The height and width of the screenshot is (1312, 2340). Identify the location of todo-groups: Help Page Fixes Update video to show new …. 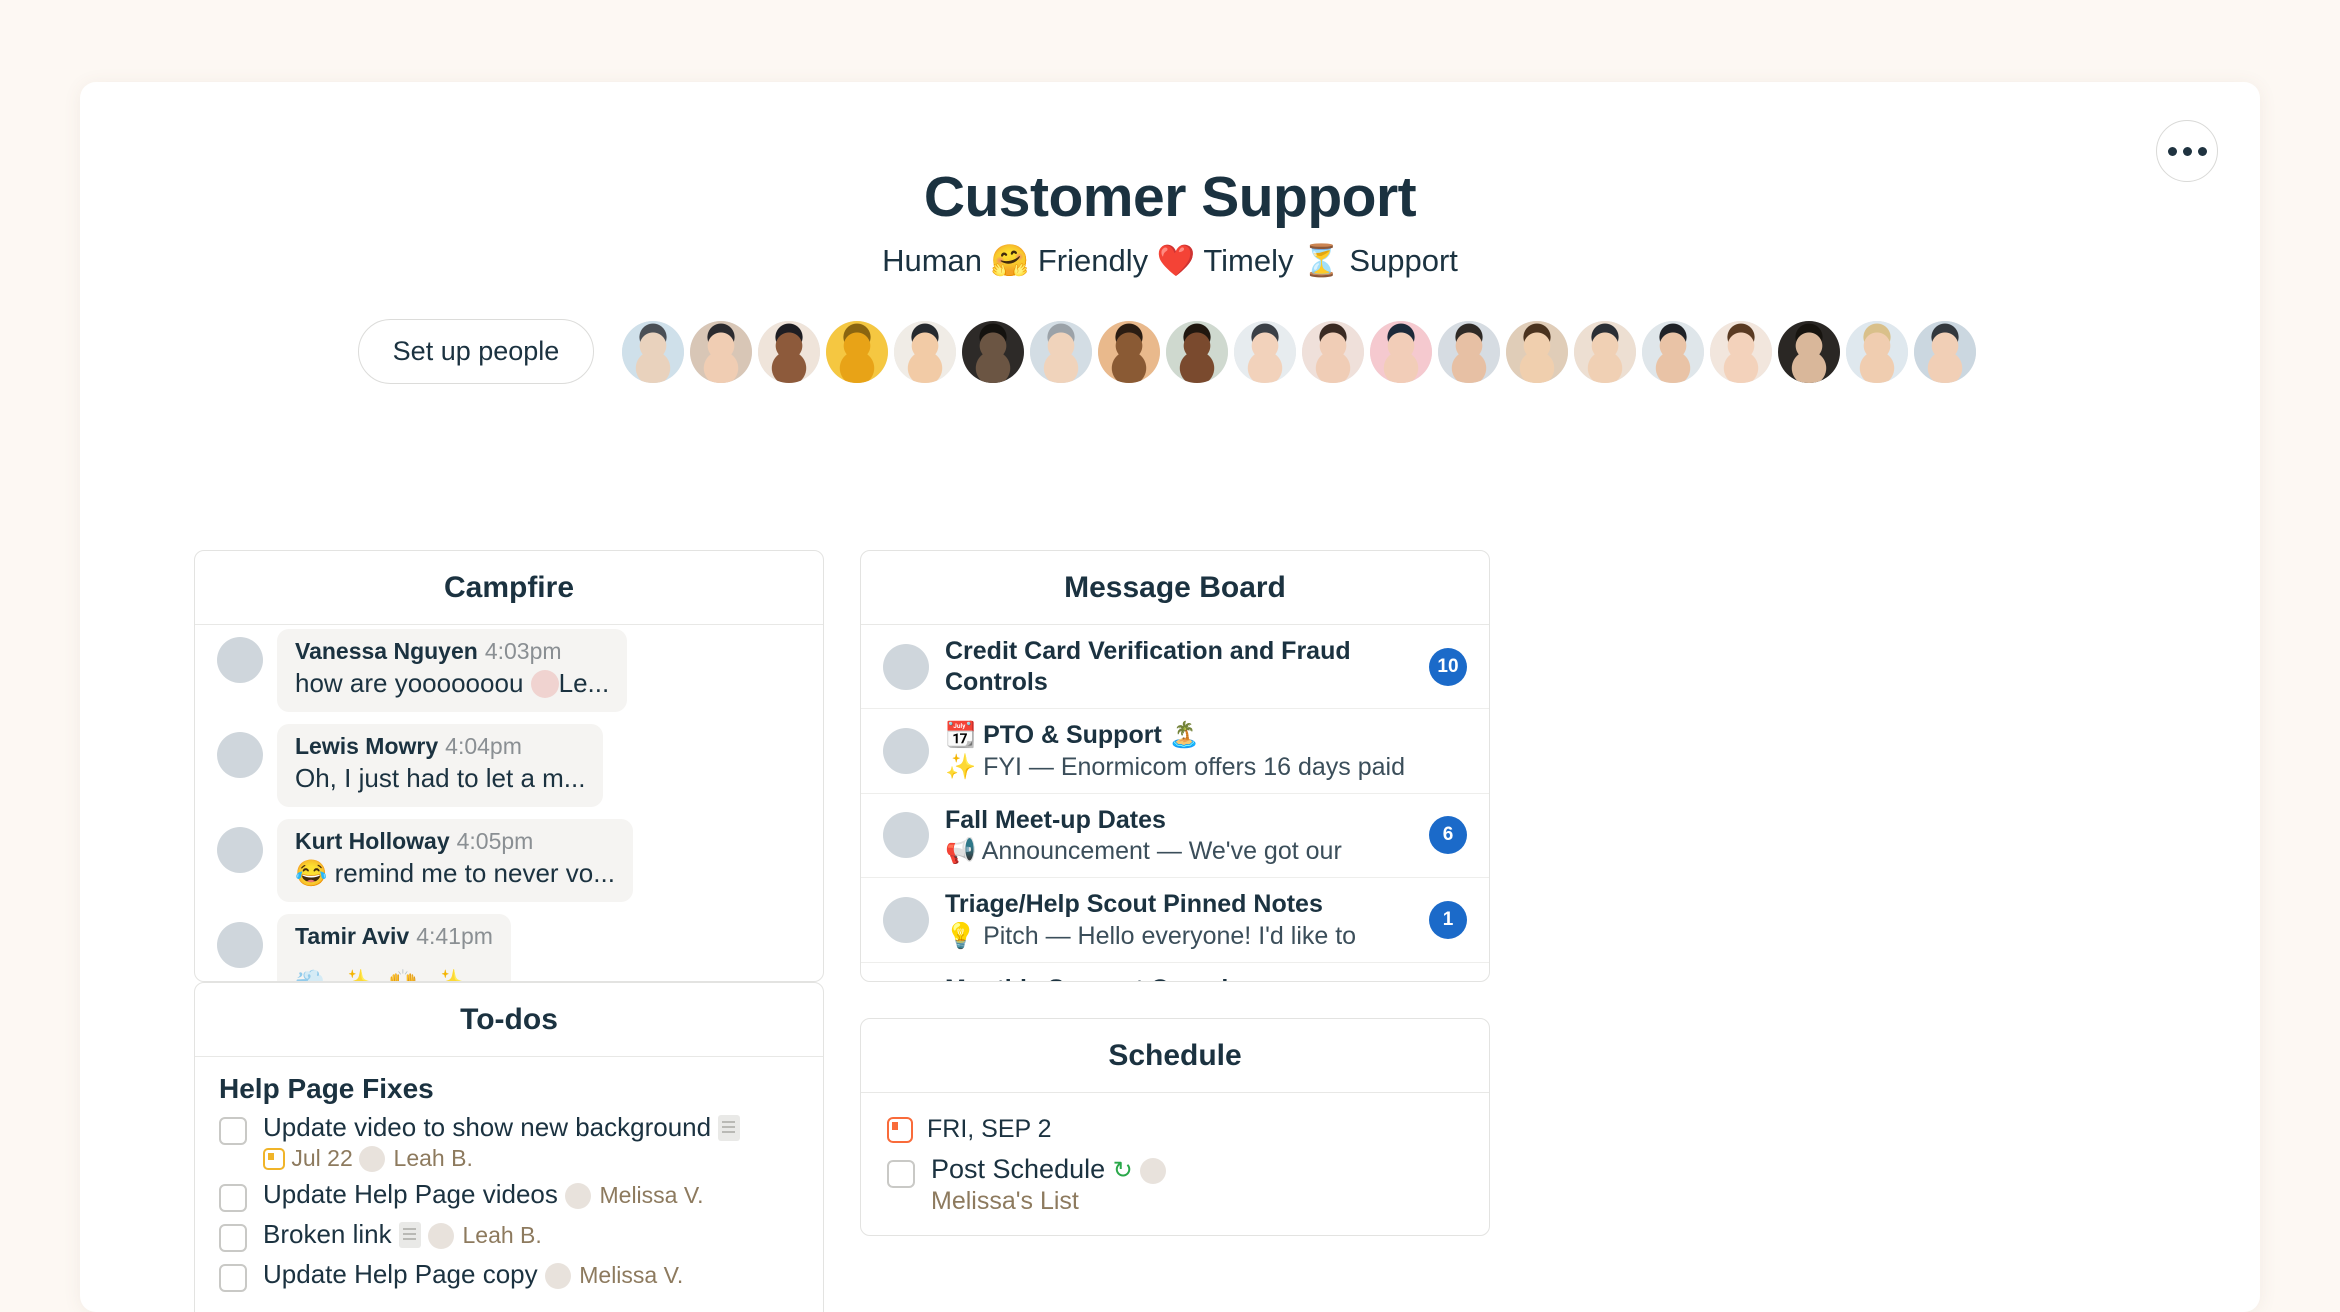
(509, 1184).